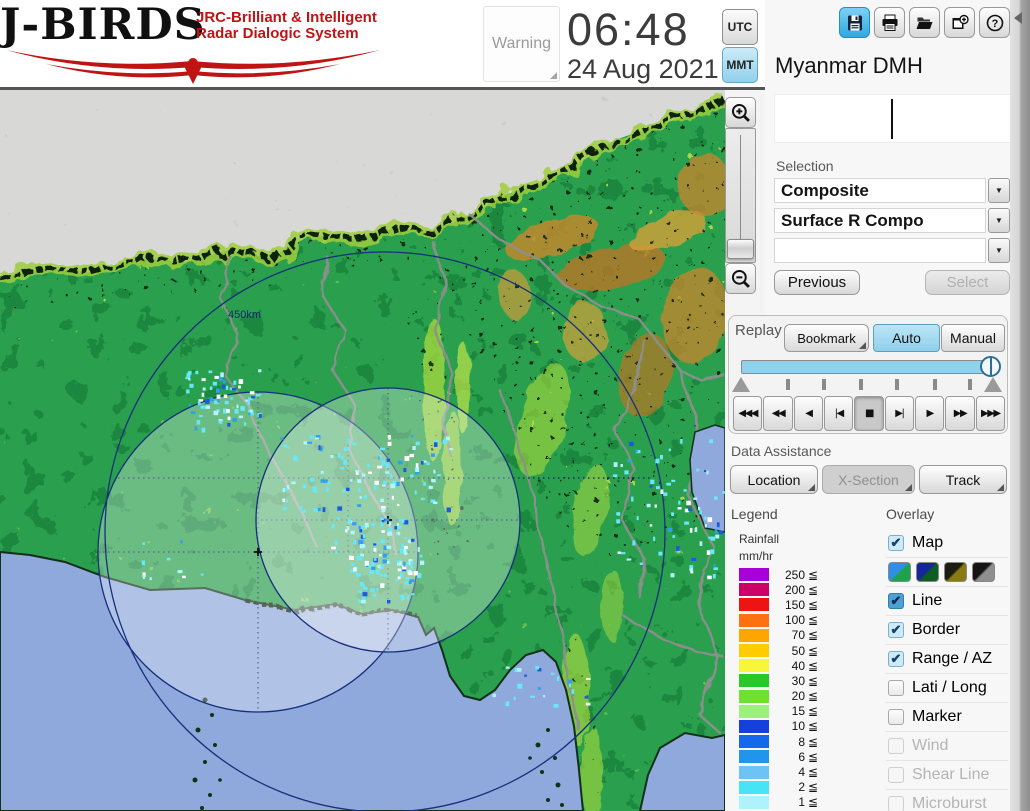 Image resolution: width=1030 pixels, height=811 pixels. I want to click on panel-splitter, so click(1020, 405).